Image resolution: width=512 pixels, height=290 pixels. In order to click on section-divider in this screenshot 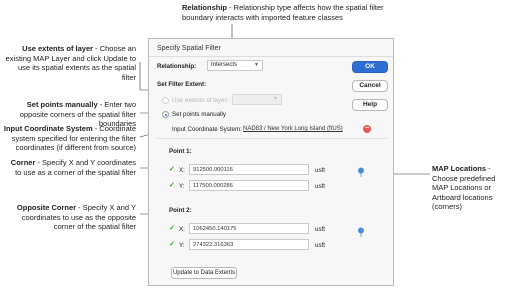, I will do `click(272, 138)`.